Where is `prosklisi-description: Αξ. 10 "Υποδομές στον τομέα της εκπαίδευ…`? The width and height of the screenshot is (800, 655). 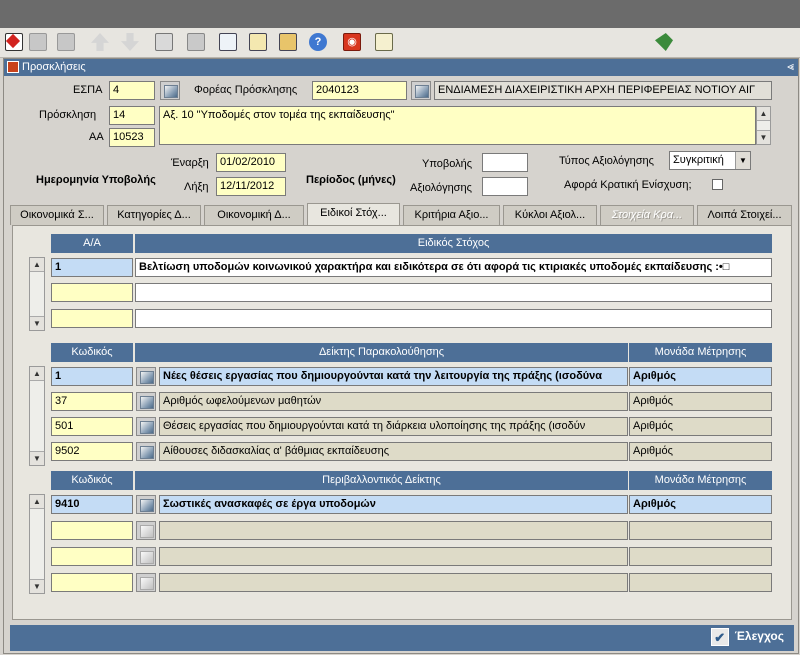
prosklisi-description: Αξ. 10 "Υποδομές στον τομέα της εκπαίδευ… is located at coordinates (457, 125).